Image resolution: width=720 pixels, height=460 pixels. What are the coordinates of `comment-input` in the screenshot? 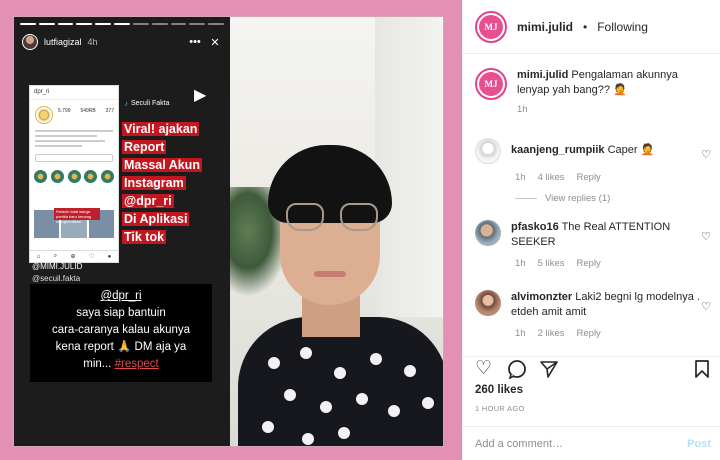 It's located at (581, 443).